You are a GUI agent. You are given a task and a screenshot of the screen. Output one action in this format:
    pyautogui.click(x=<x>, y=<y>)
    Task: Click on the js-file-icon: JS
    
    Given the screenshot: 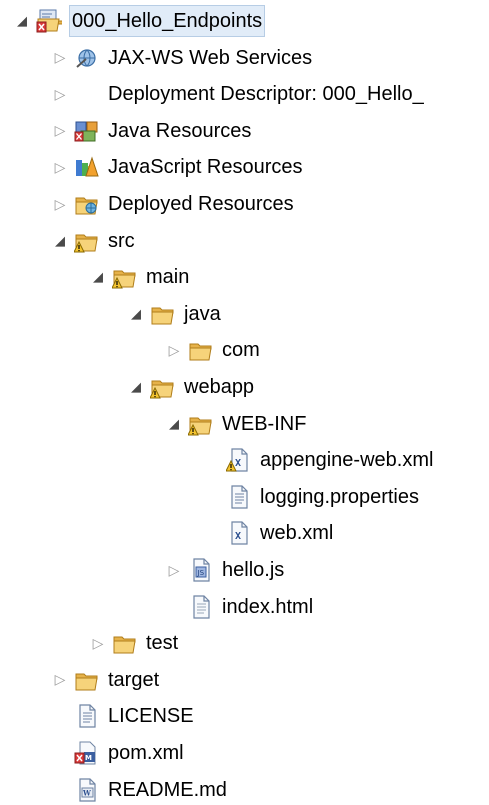 What is the action you would take?
    pyautogui.click(x=201, y=570)
    